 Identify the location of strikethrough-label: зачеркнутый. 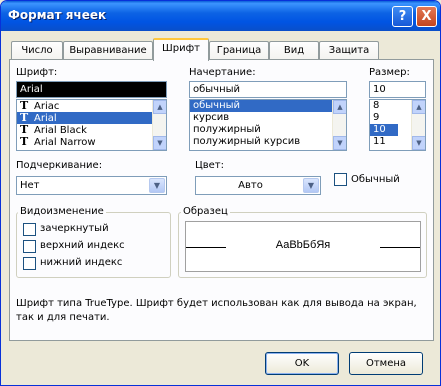
(74, 228).